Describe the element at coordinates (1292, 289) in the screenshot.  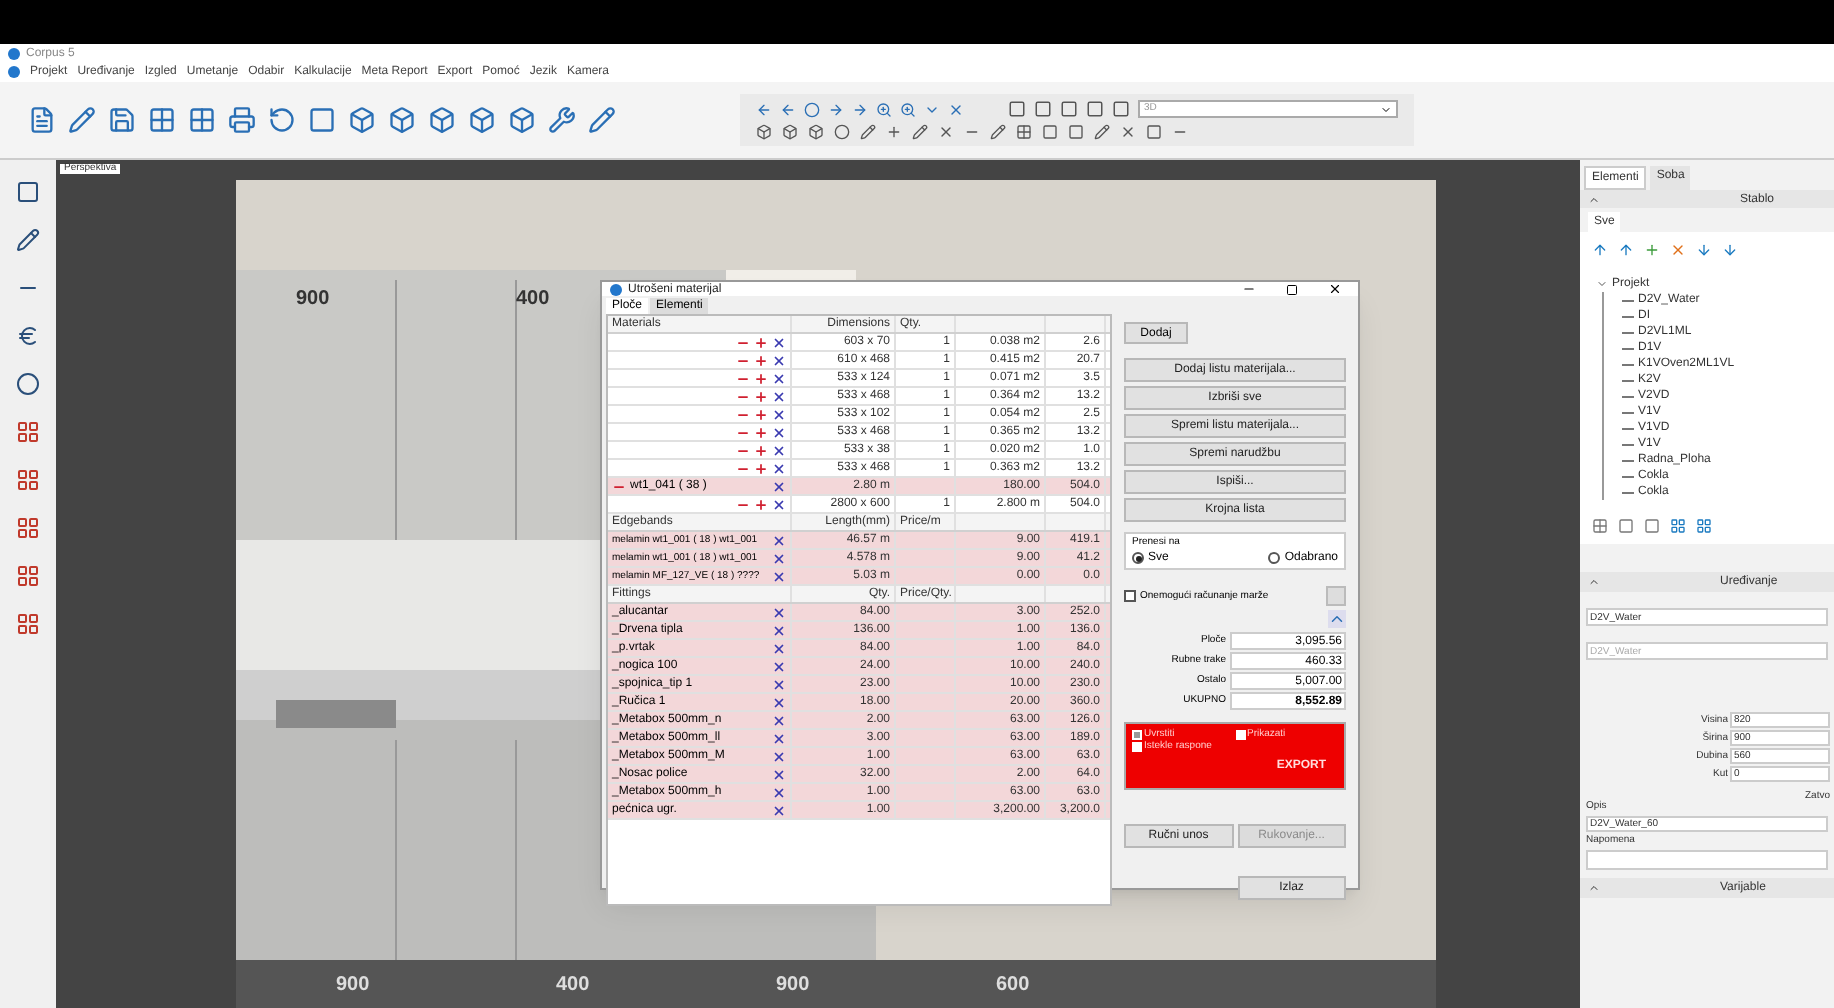
I see `maximize-icon` at that location.